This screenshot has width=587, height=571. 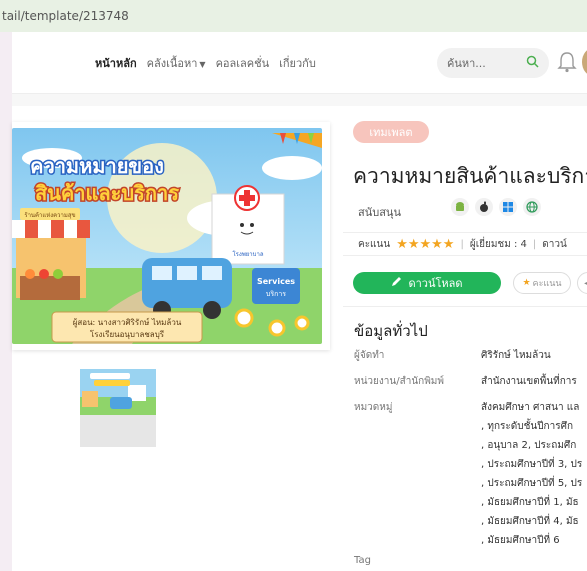 I want to click on category-line: , ทุกระดับชั้นปีการศึก, so click(x=527, y=426).